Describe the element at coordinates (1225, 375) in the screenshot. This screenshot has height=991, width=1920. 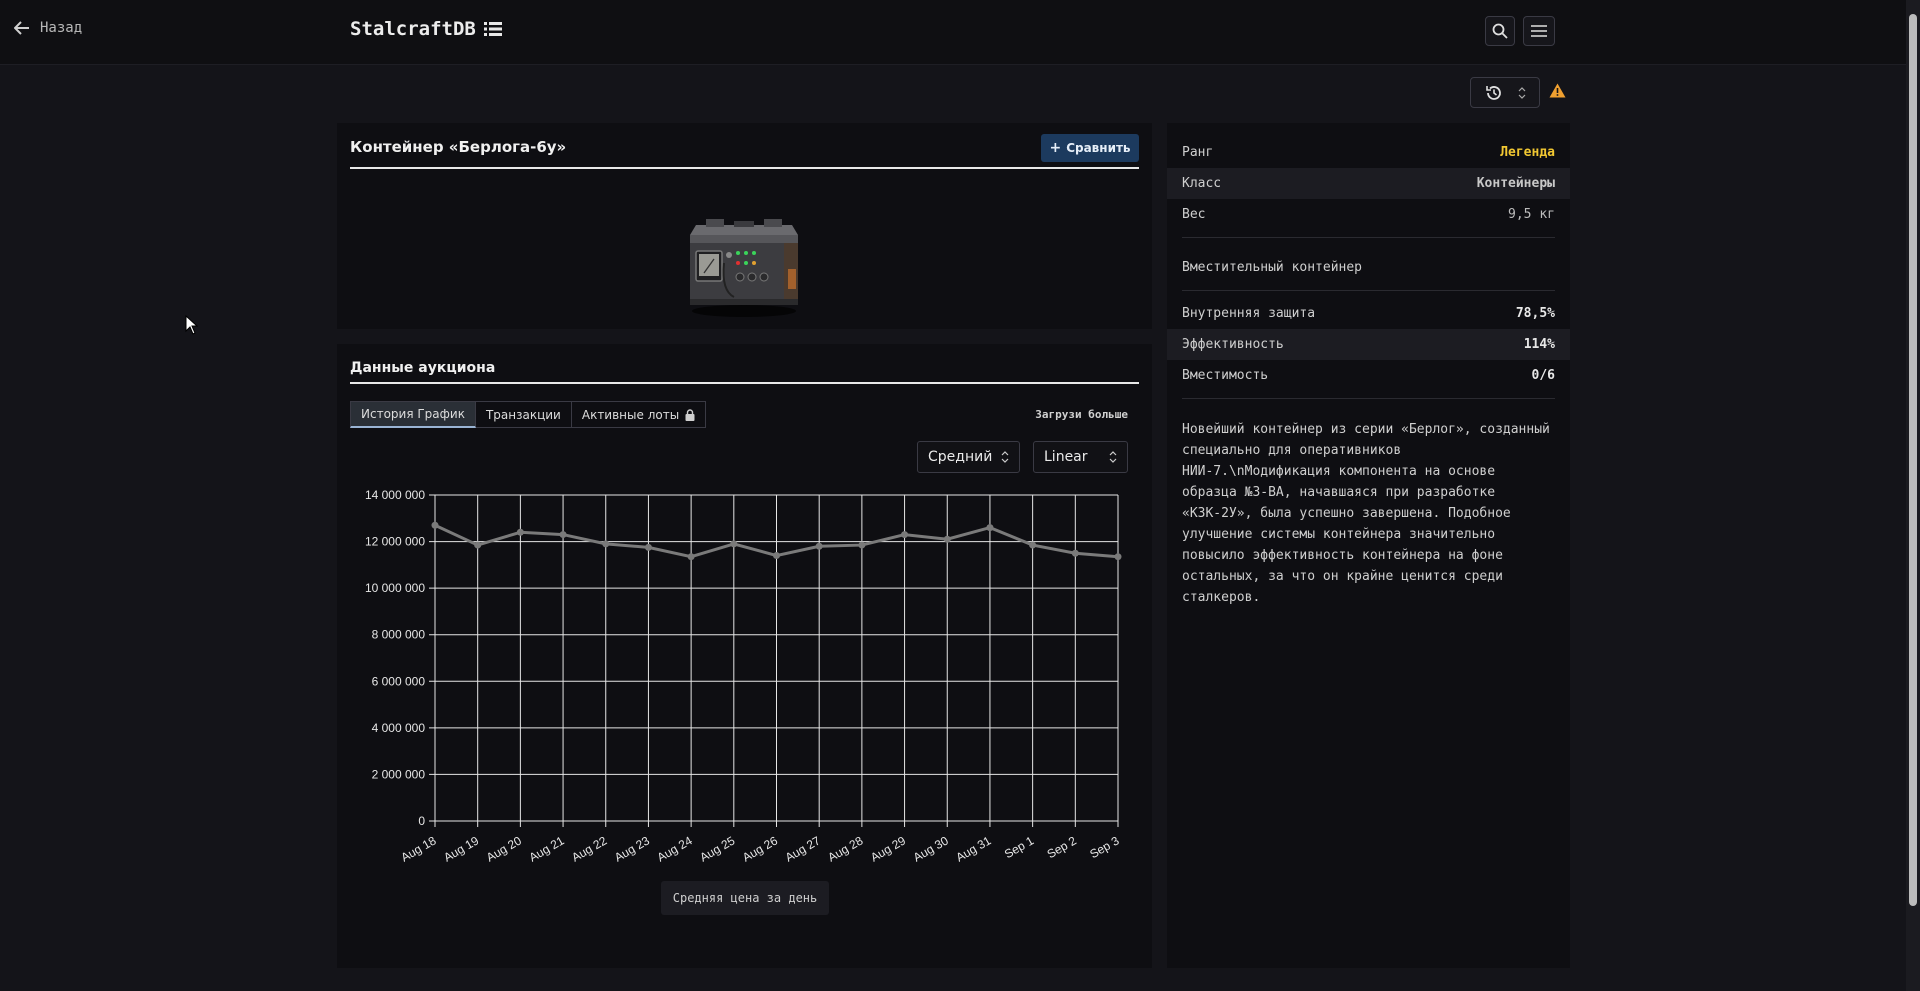
I see `capacity-label: Вместимость` at that location.